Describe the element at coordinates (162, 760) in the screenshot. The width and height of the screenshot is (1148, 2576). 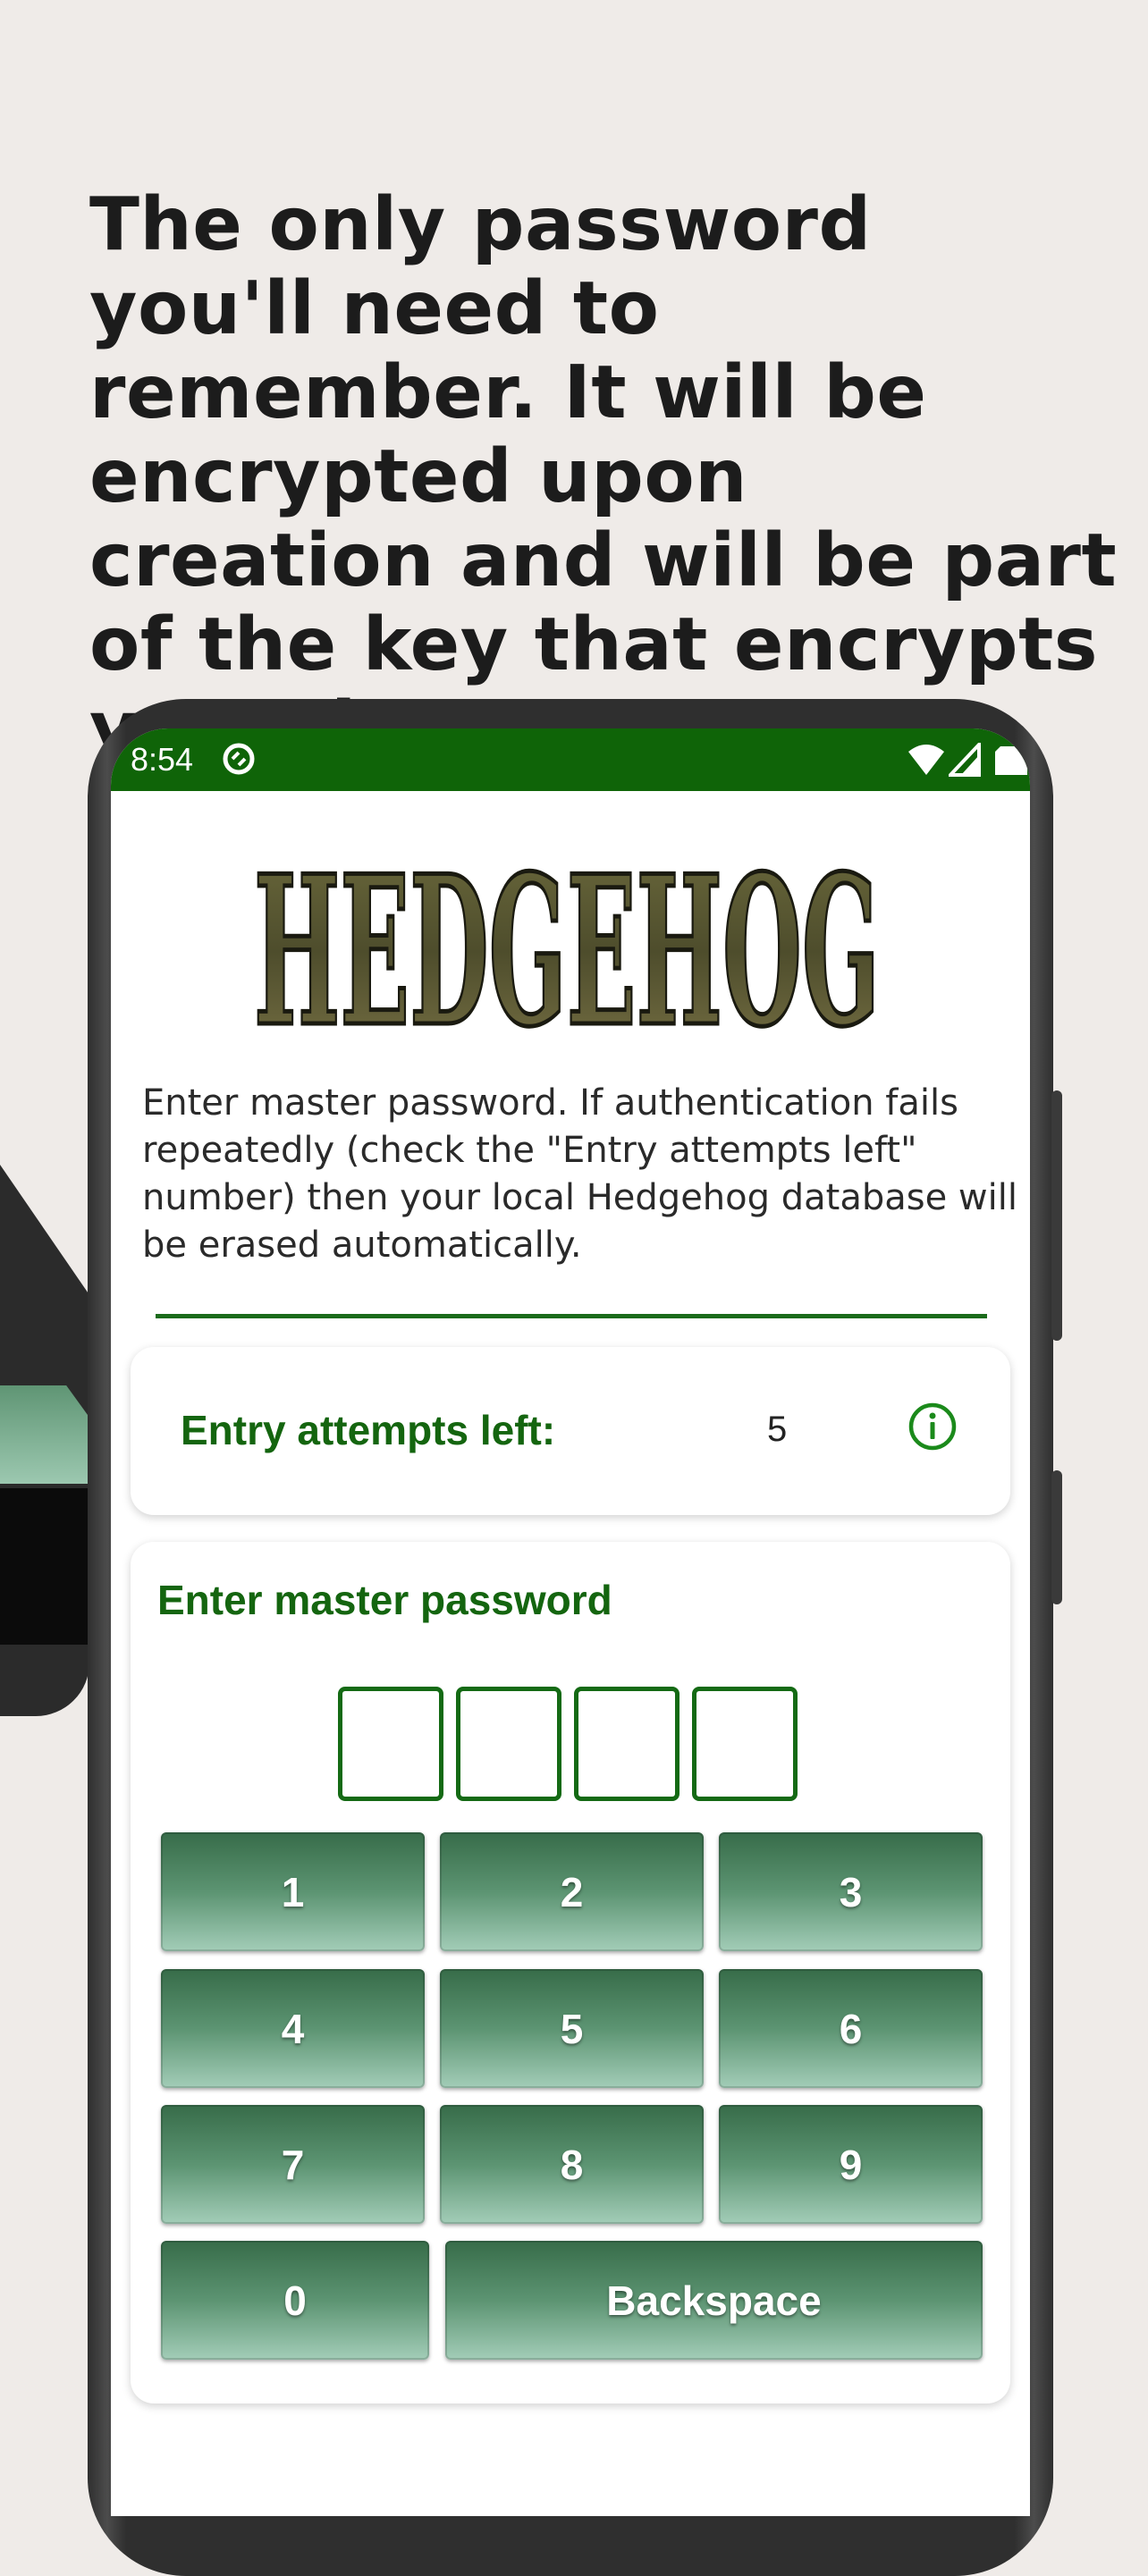
I see `status-time: 8:54` at that location.